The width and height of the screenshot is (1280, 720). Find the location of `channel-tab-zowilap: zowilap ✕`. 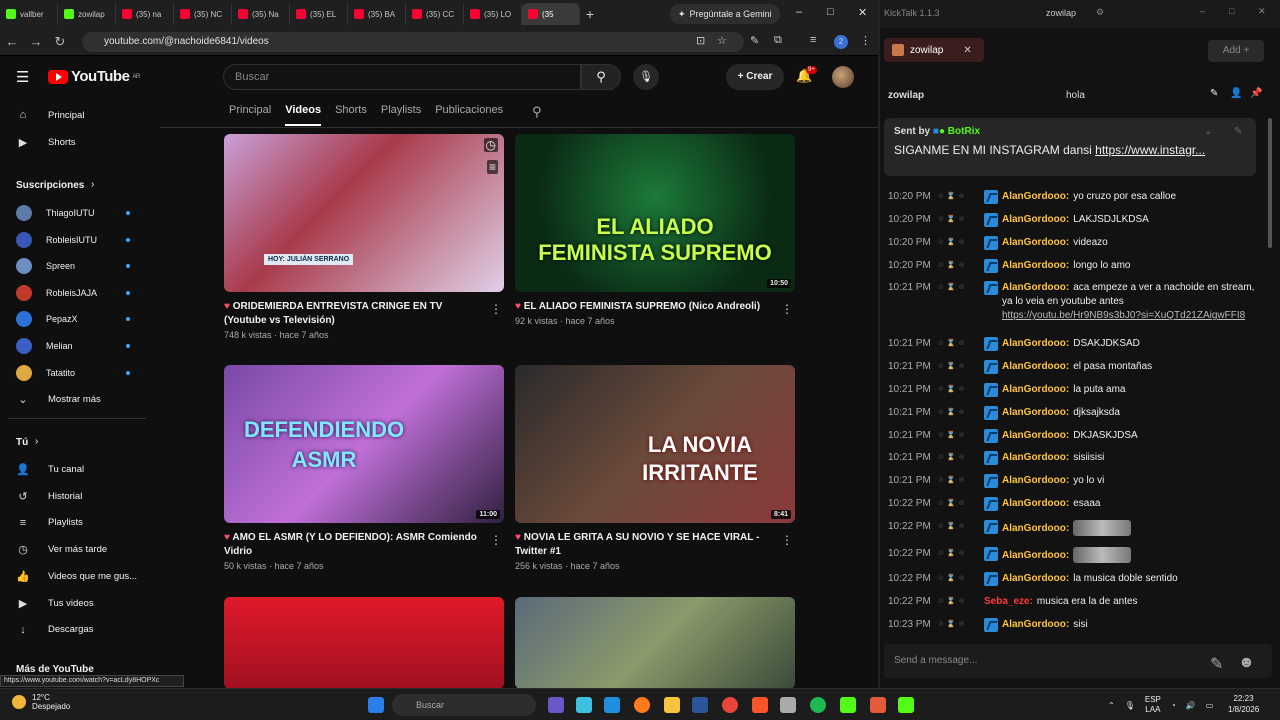

channel-tab-zowilap: zowilap ✕ is located at coordinates (934, 50).